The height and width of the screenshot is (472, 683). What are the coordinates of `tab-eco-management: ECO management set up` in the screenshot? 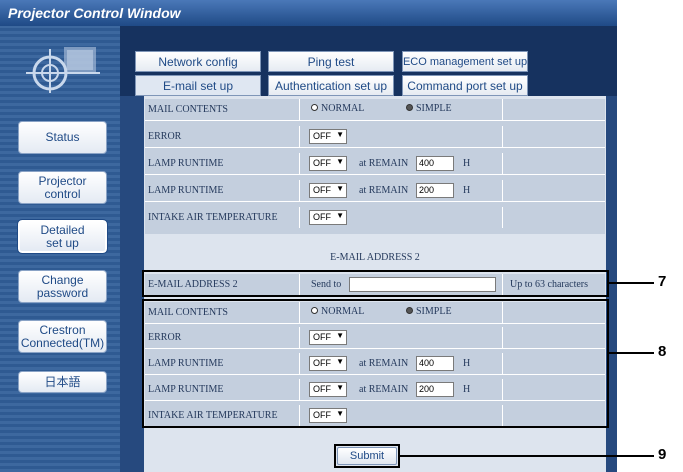 It's located at (465, 61).